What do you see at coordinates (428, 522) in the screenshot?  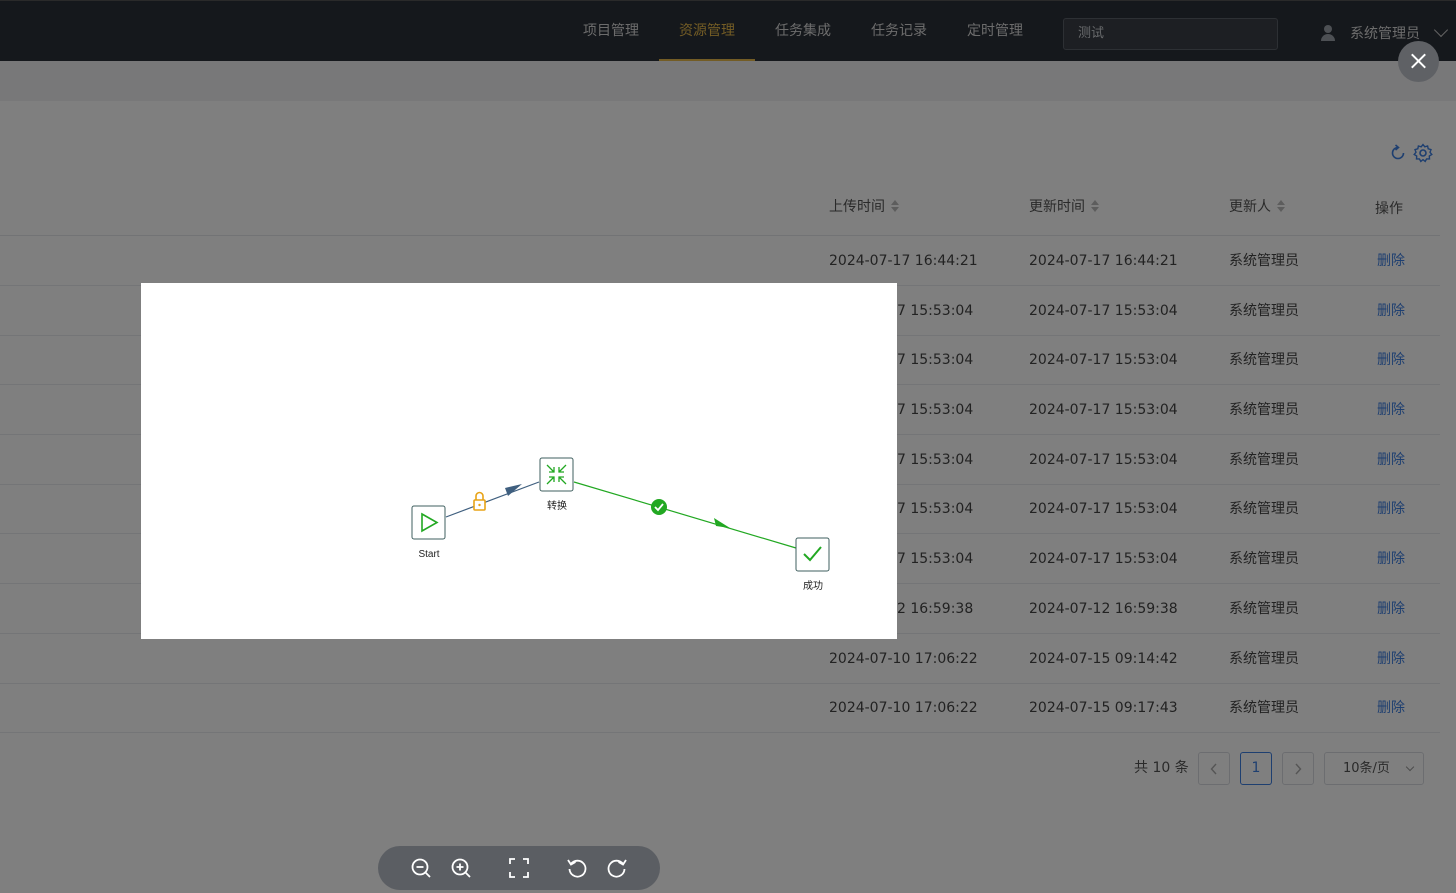 I see `start-node` at bounding box center [428, 522].